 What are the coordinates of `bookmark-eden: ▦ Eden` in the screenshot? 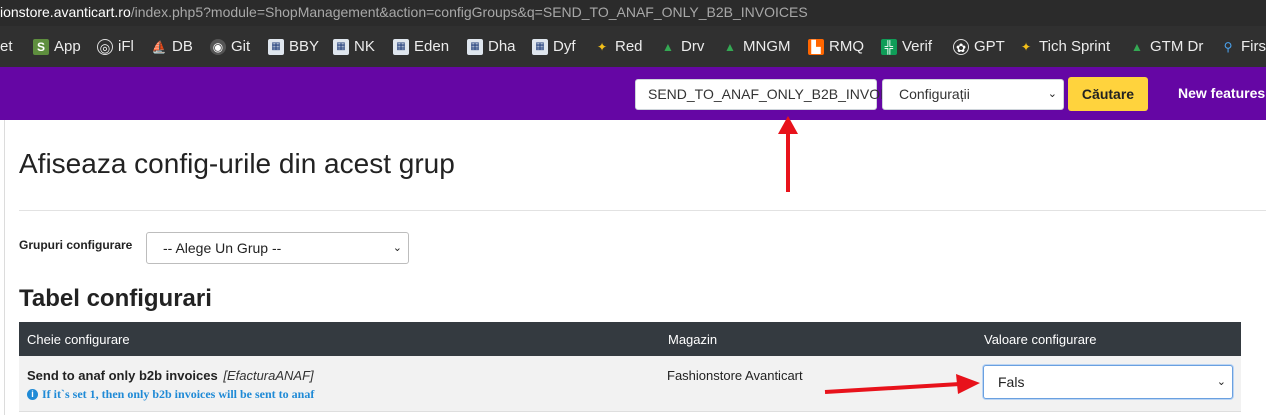 It's located at (421, 47).